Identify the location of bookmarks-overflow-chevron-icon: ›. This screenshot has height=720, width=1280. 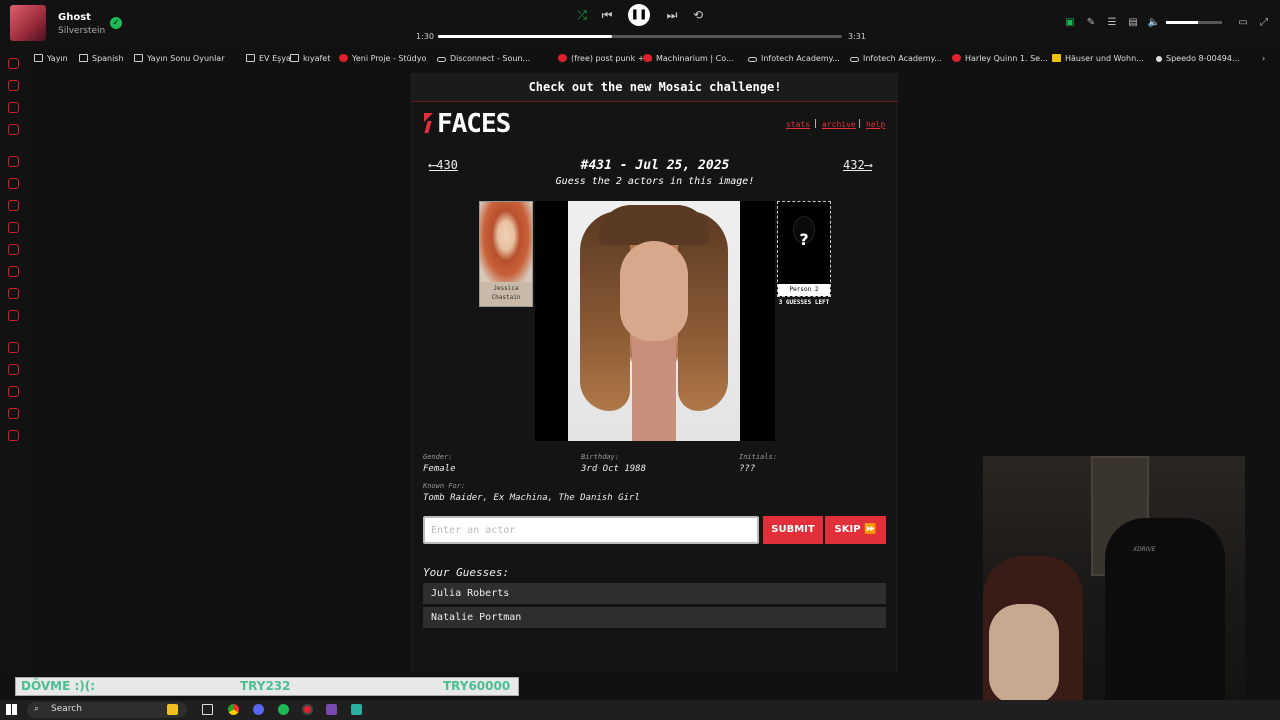
(1263, 58).